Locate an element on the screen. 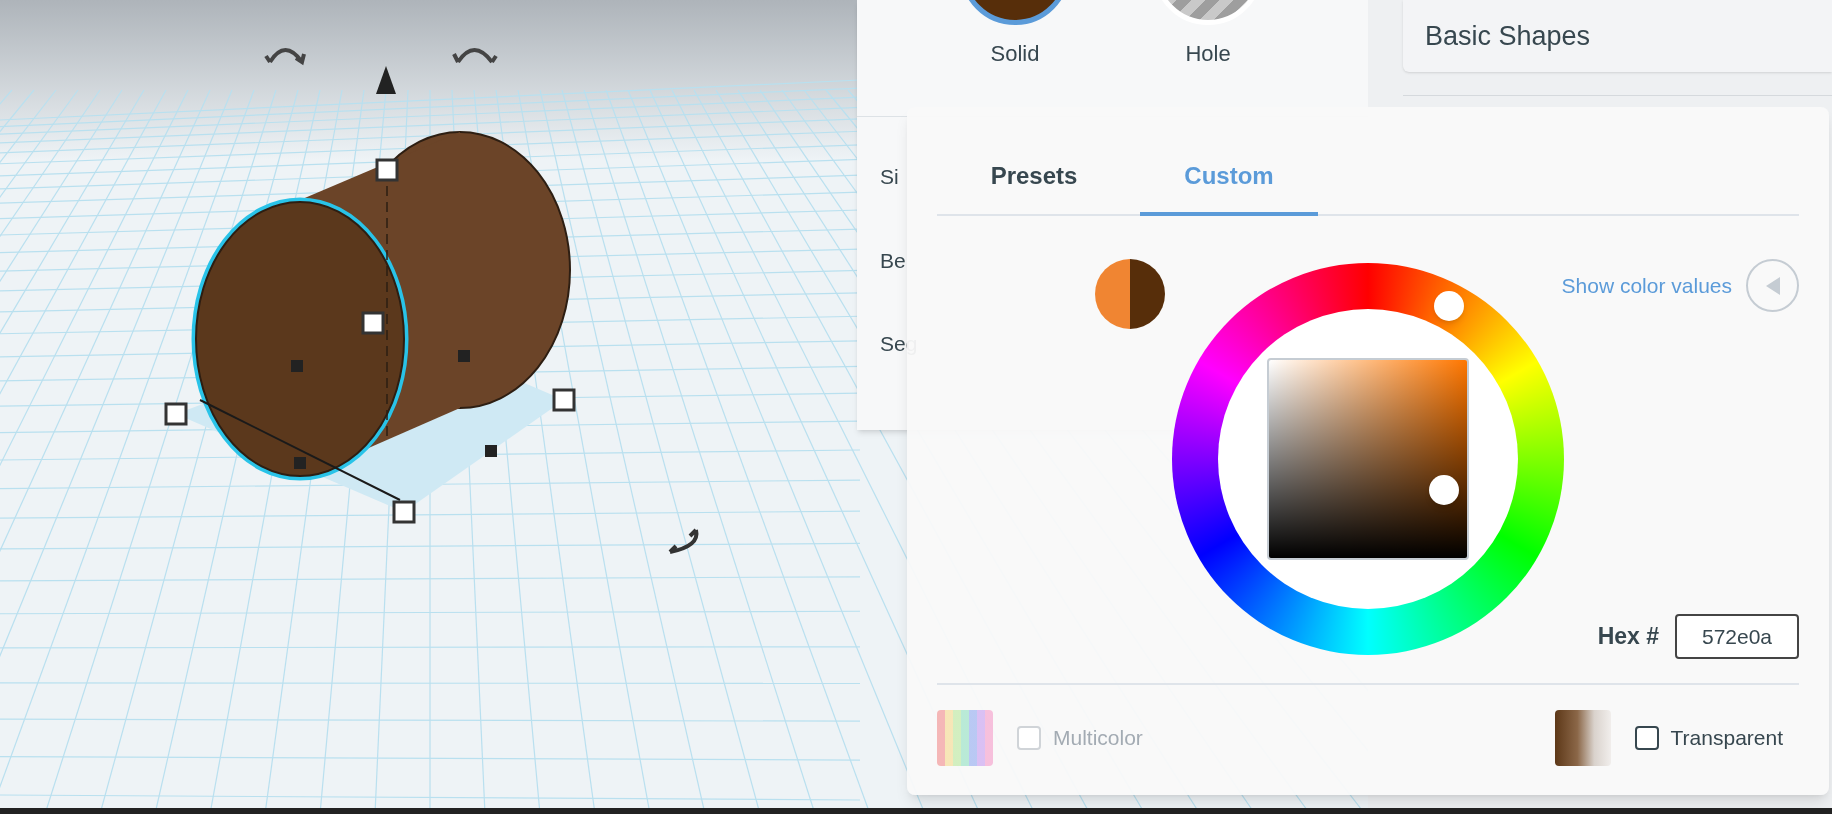 The image size is (1832, 814). property-label: Si is located at coordinates (889, 177).